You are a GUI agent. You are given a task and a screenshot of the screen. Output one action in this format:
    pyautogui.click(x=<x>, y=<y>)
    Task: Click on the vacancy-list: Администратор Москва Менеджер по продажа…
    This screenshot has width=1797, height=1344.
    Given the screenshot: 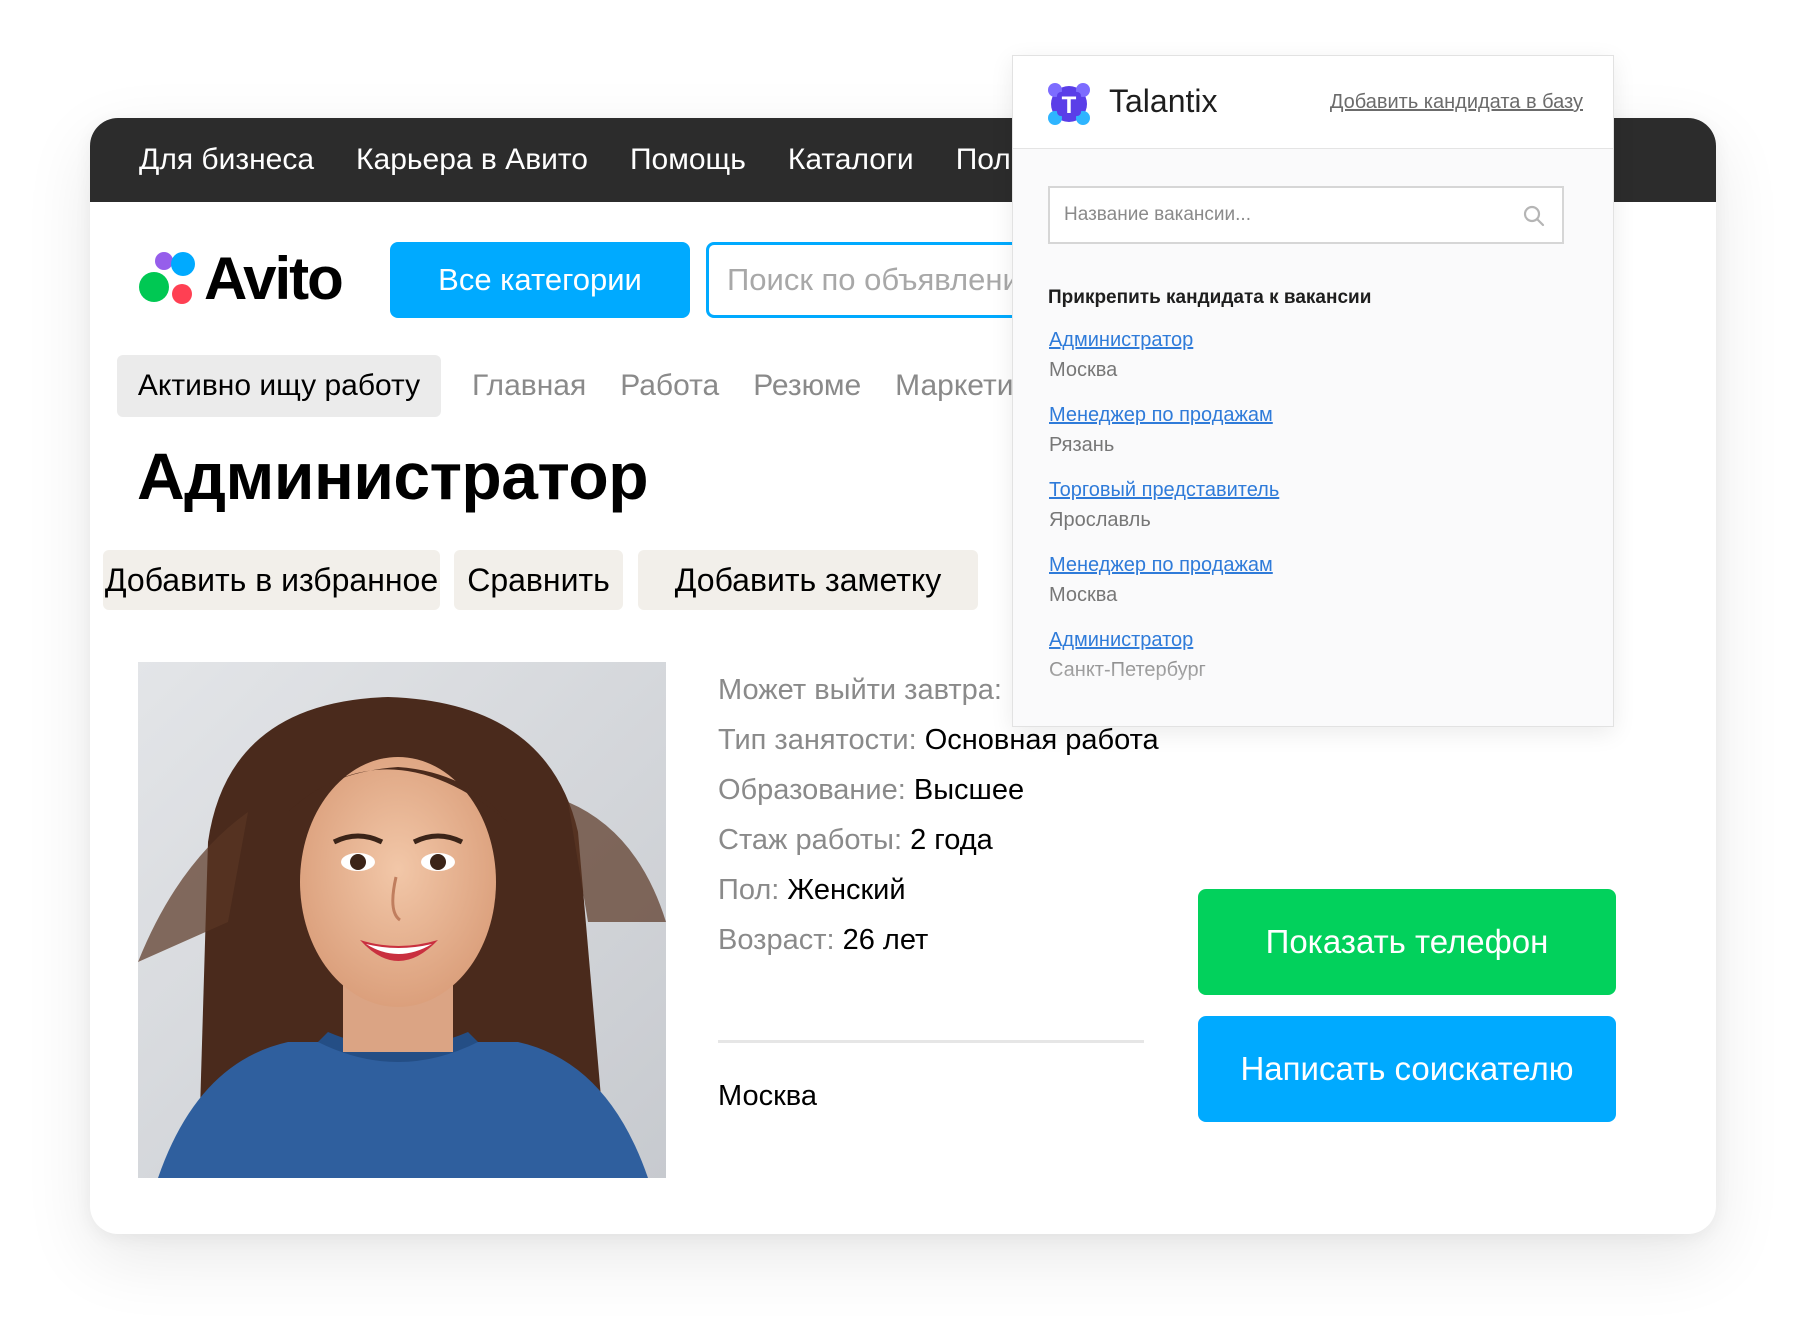 What is the action you would take?
    pyautogui.click(x=1164, y=514)
    